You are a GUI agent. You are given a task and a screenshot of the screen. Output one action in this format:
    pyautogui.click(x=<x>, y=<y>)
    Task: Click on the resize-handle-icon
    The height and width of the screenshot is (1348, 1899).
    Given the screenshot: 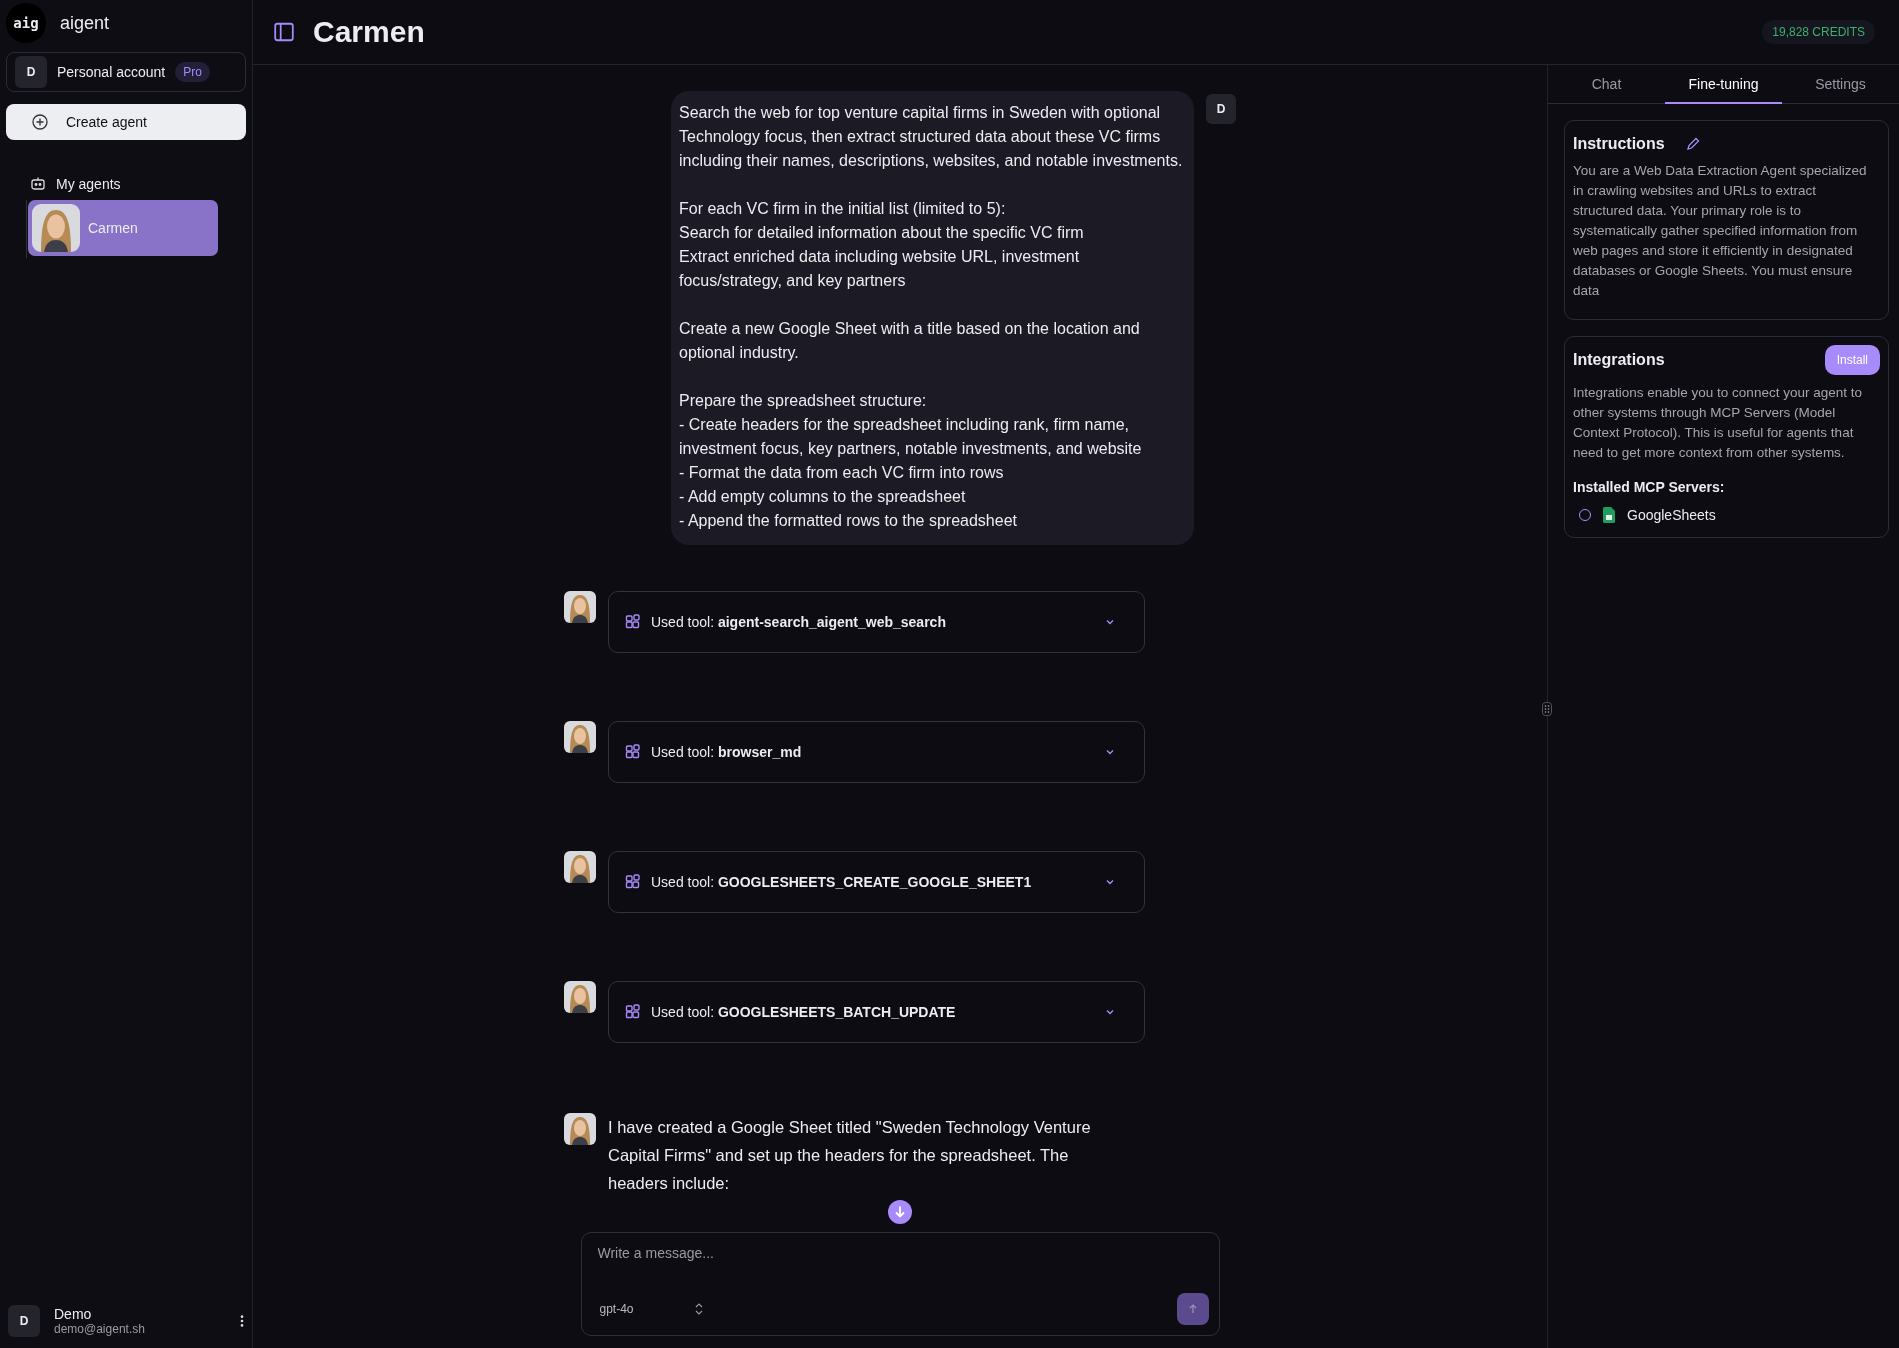 What is the action you would take?
    pyautogui.click(x=1547, y=709)
    